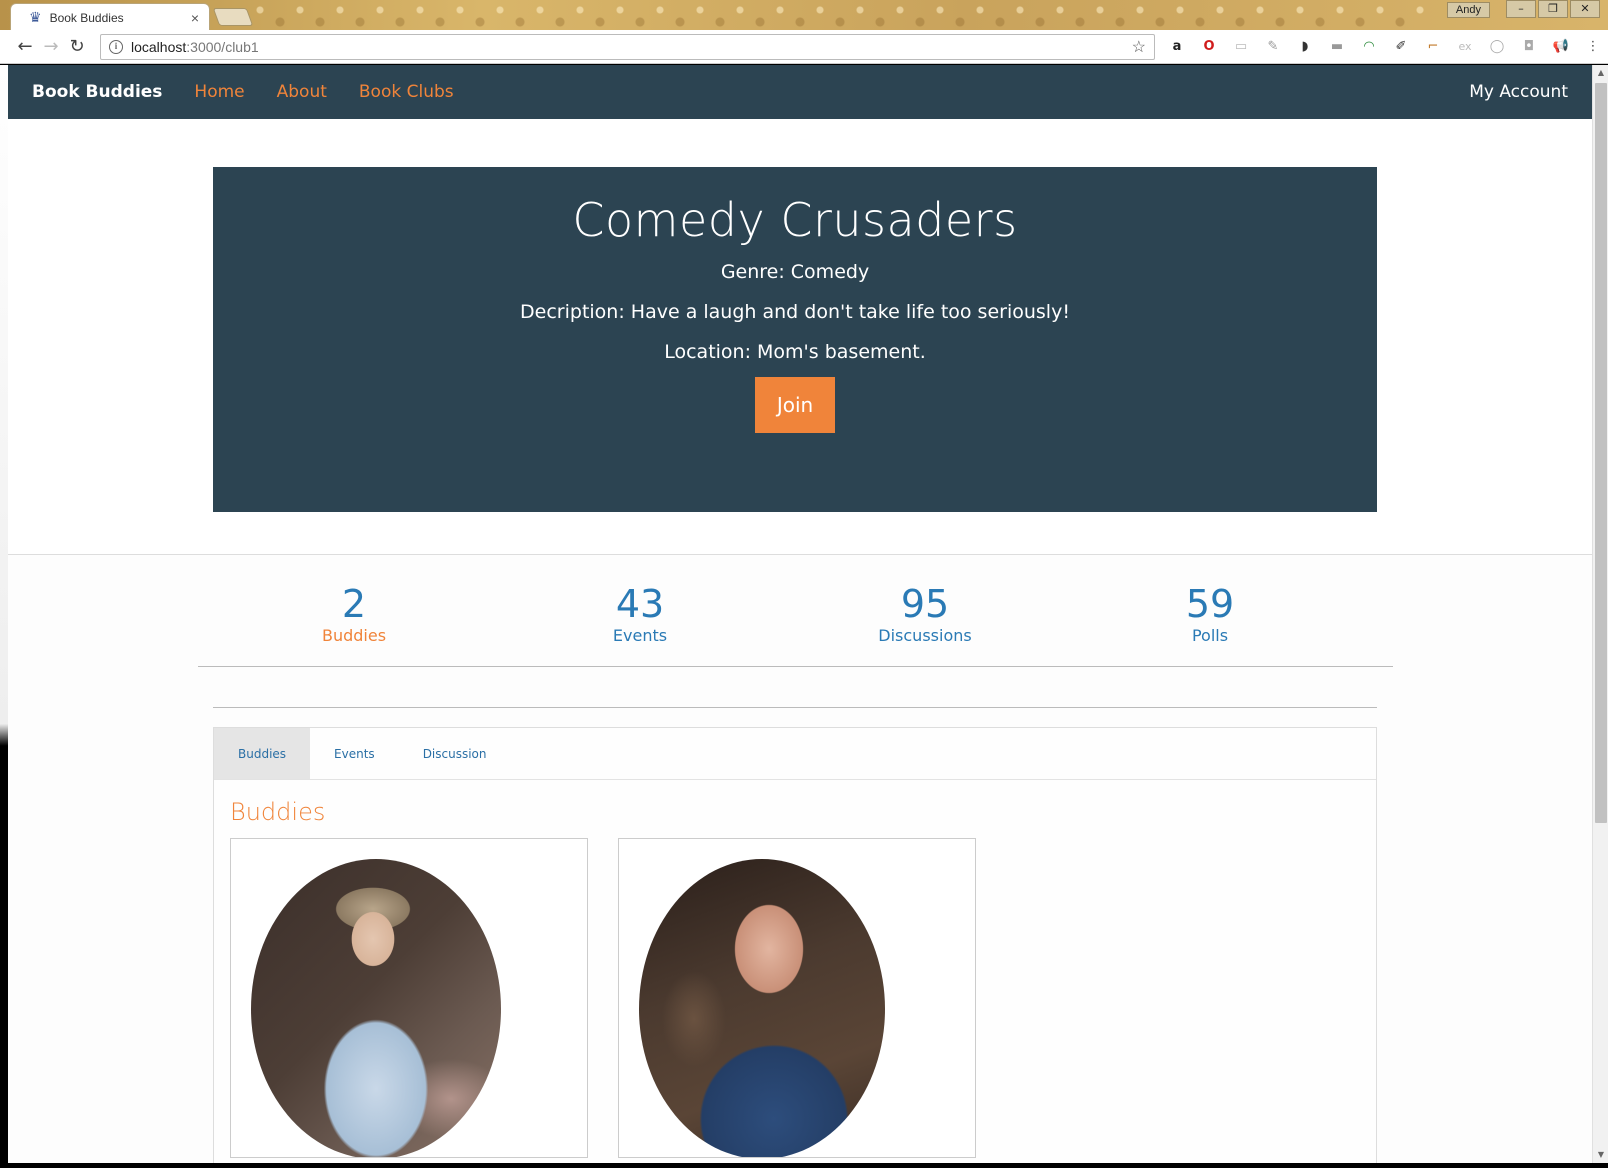 Image resolution: width=1608 pixels, height=1168 pixels. I want to click on stat-discussions: 95 Discussions, so click(925, 613).